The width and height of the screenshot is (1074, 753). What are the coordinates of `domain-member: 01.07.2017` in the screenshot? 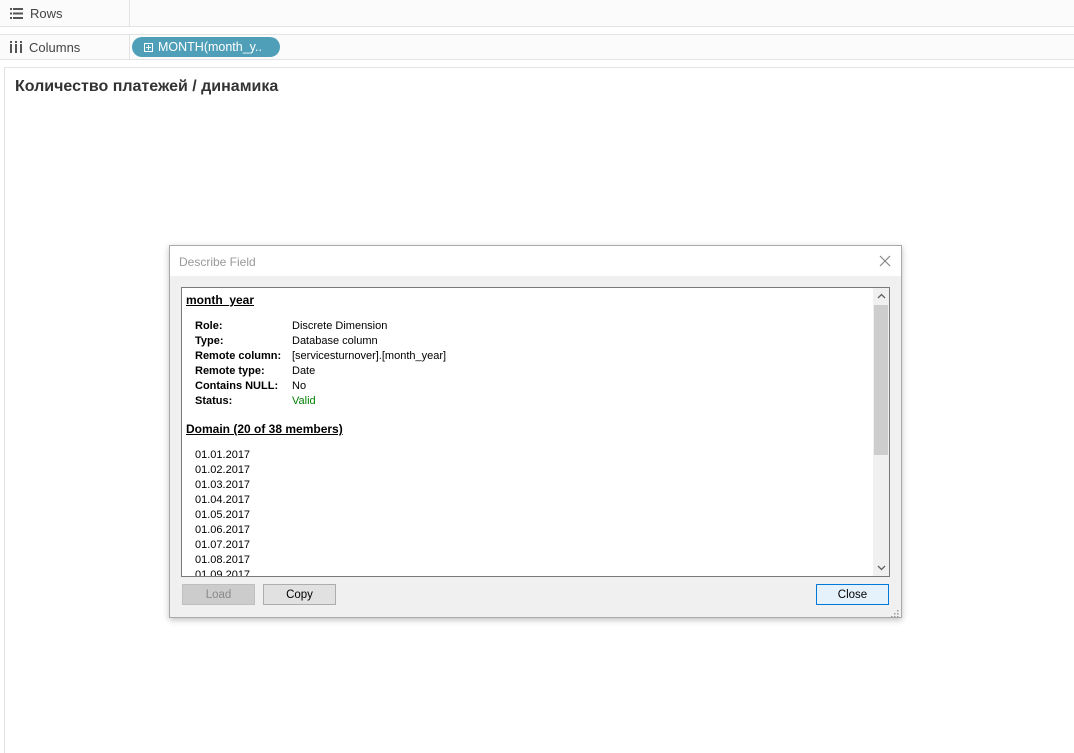 It's located at (223, 545).